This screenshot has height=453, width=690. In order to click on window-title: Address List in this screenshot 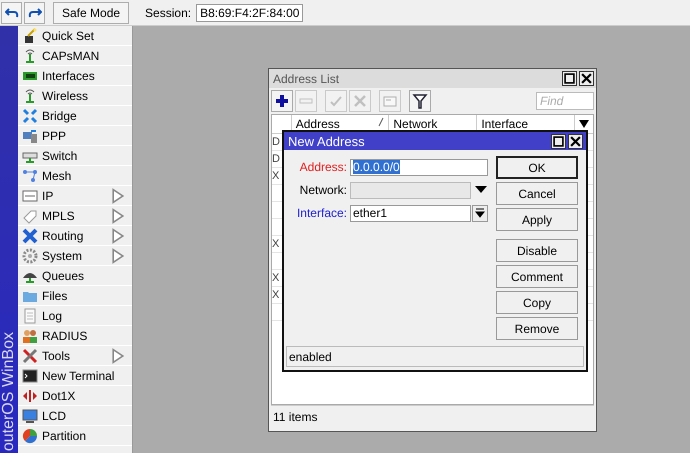, I will do `click(306, 79)`.